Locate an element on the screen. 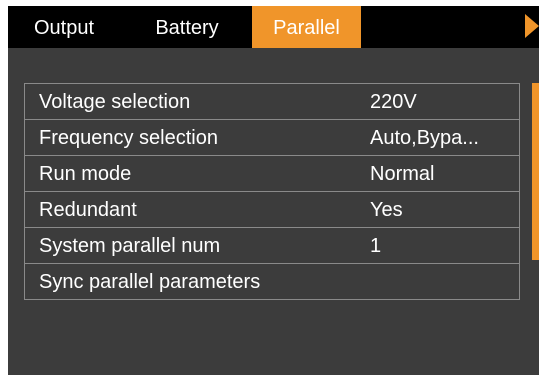  tab-battery: Battery is located at coordinates (187, 27).